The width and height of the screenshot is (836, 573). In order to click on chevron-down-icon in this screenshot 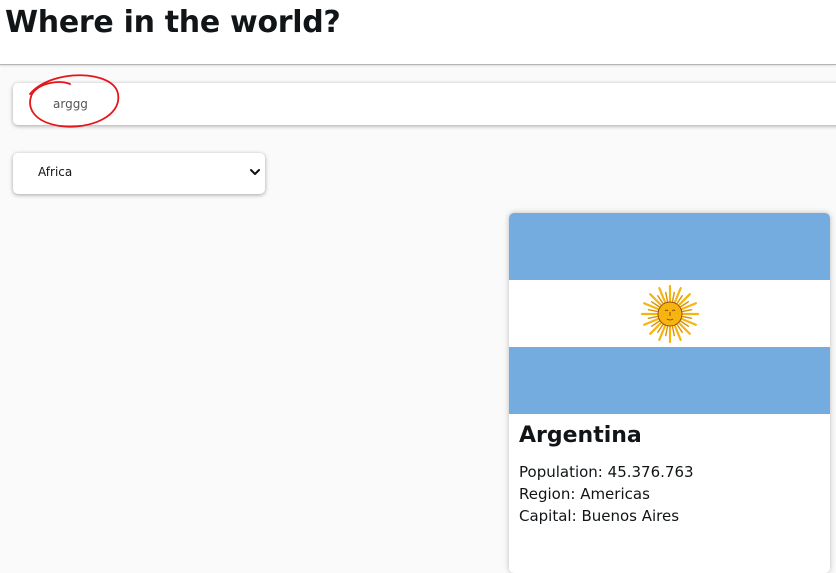, I will do `click(255, 172)`.